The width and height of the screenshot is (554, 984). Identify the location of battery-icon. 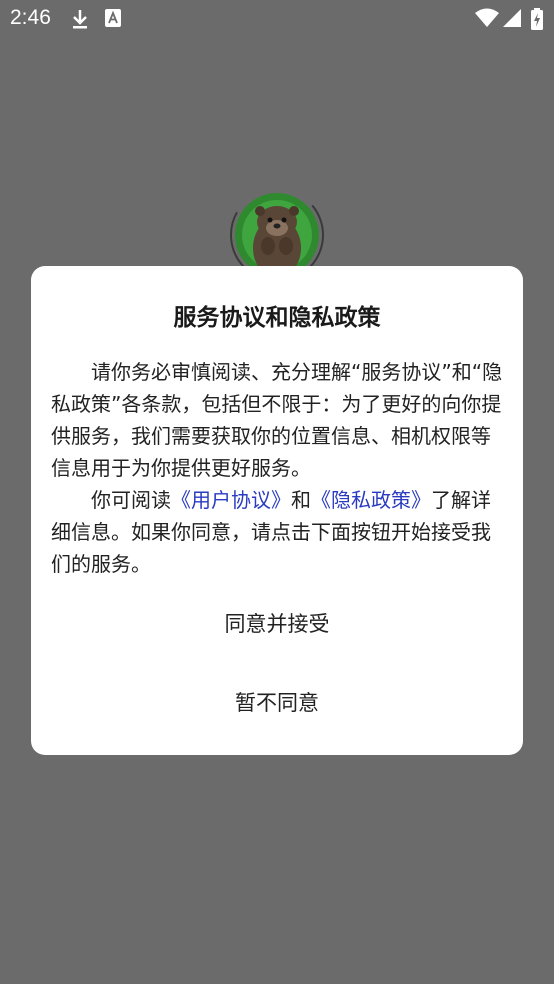
(537, 19).